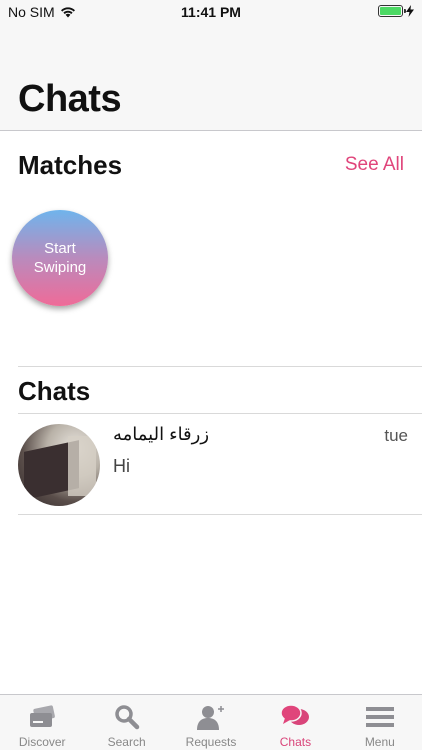 The width and height of the screenshot is (422, 750). I want to click on tab-menu: Menu, so click(380, 722).